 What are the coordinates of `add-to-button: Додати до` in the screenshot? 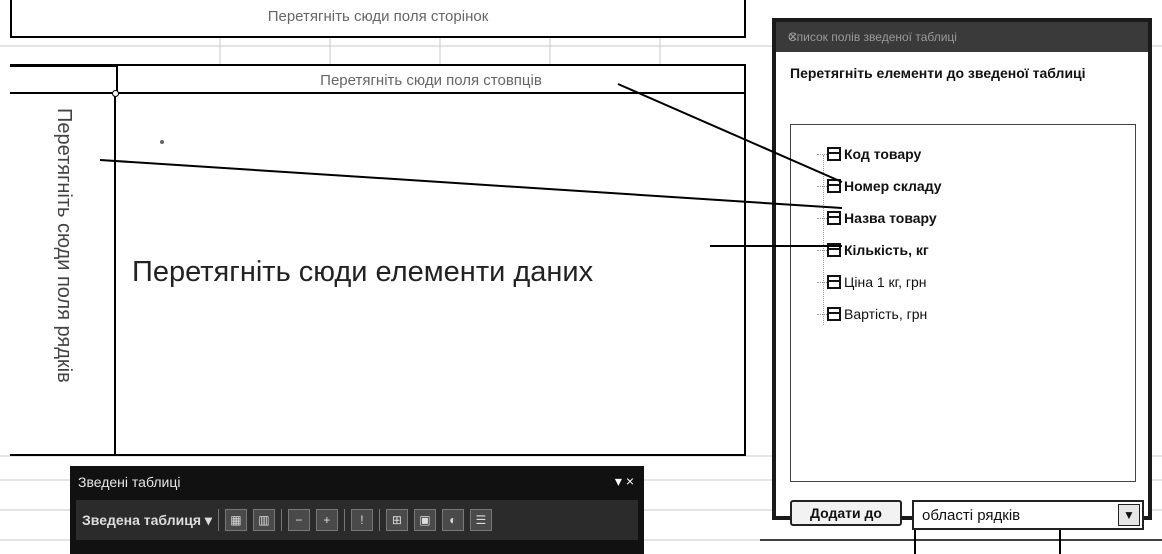 It's located at (846, 513).